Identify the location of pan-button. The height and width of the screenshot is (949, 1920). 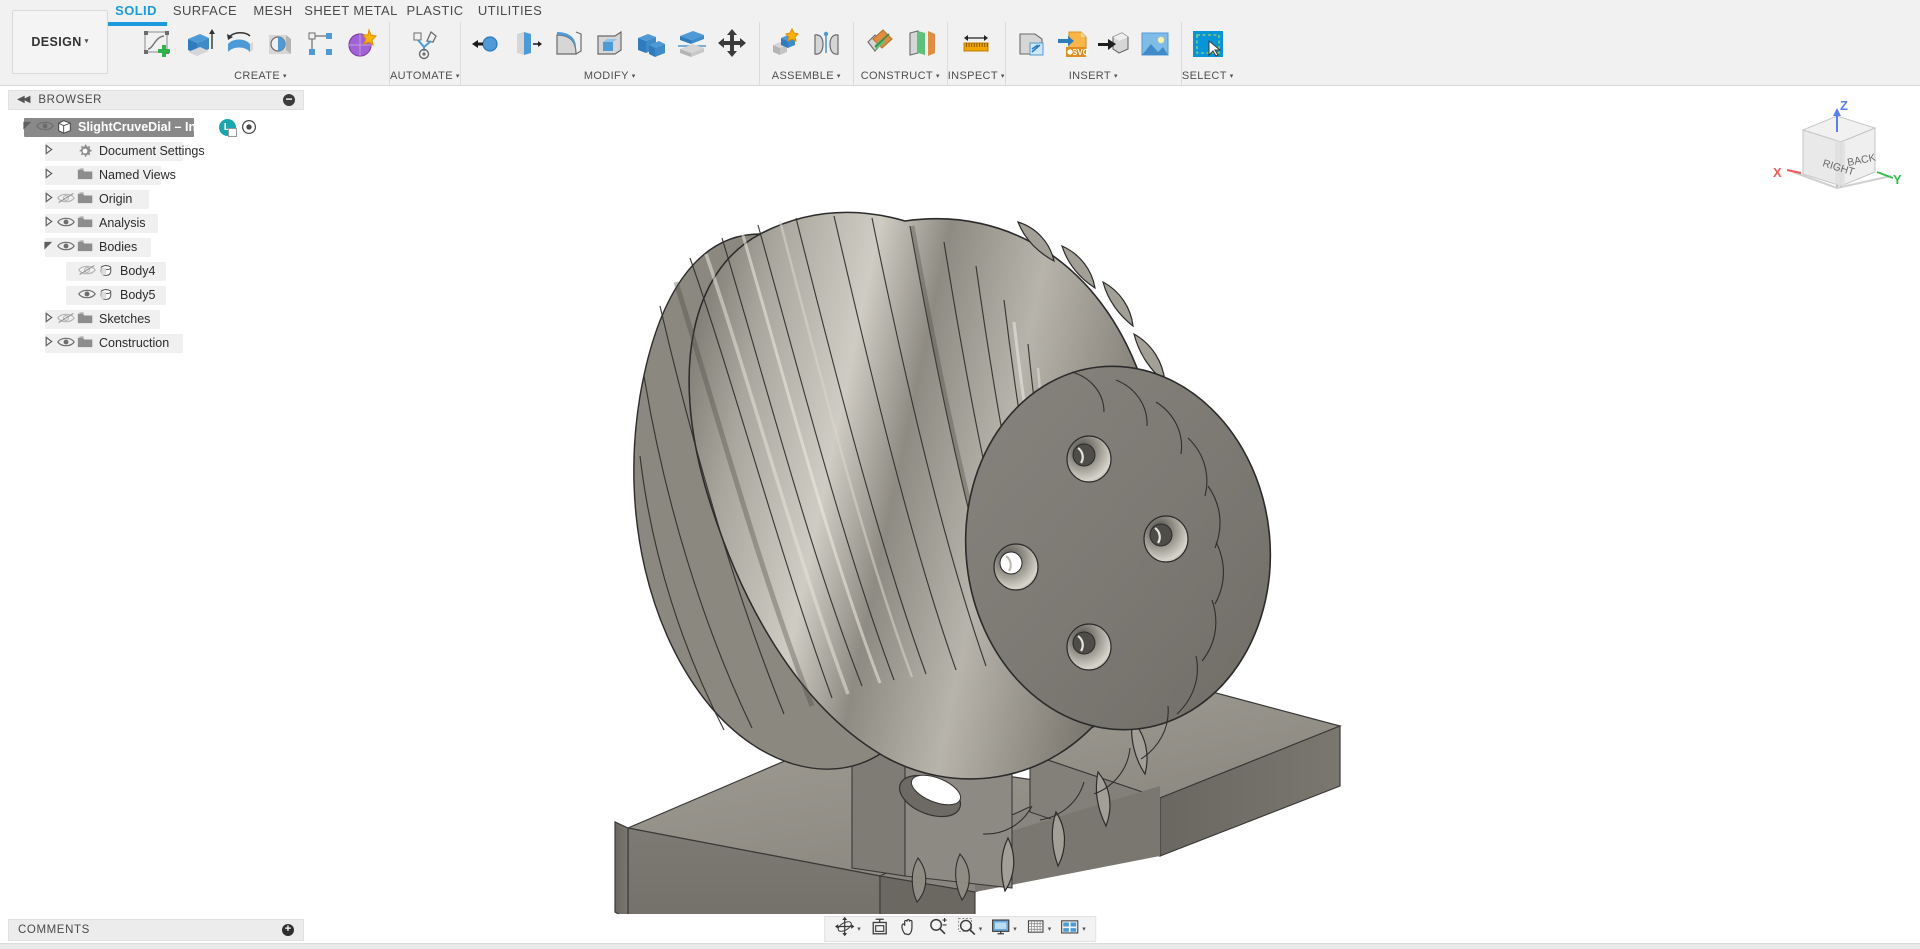
(908, 929).